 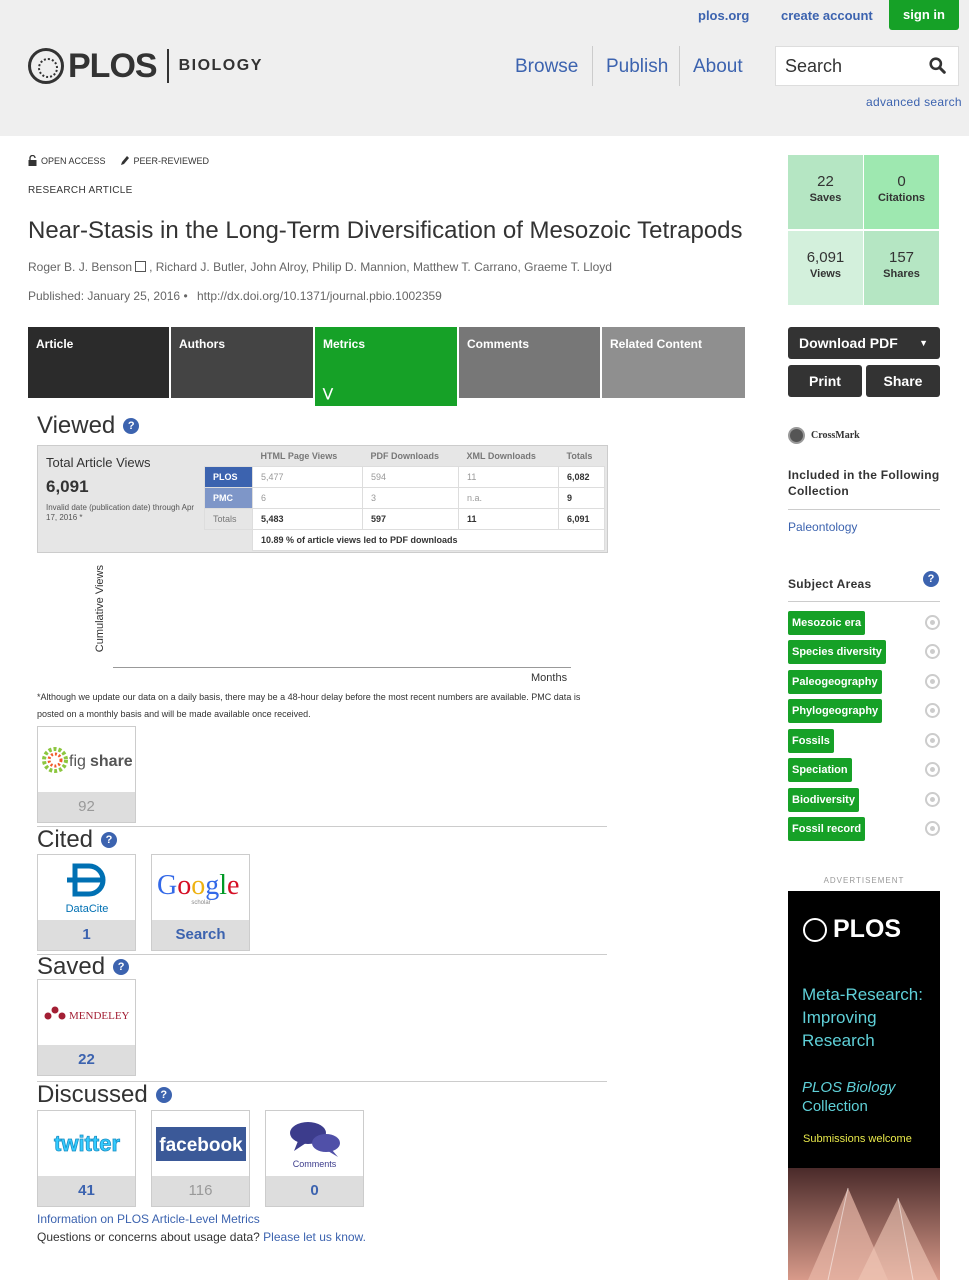 What do you see at coordinates (80, 267) in the screenshot?
I see `author-link: Roger B. J. Benson` at bounding box center [80, 267].